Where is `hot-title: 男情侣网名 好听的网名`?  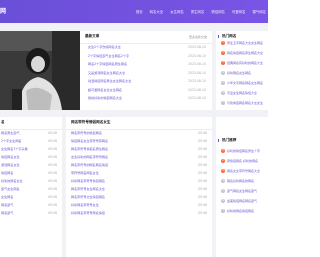 hot-title: 男情侣网名 好听的网名 is located at coordinates (242, 161).